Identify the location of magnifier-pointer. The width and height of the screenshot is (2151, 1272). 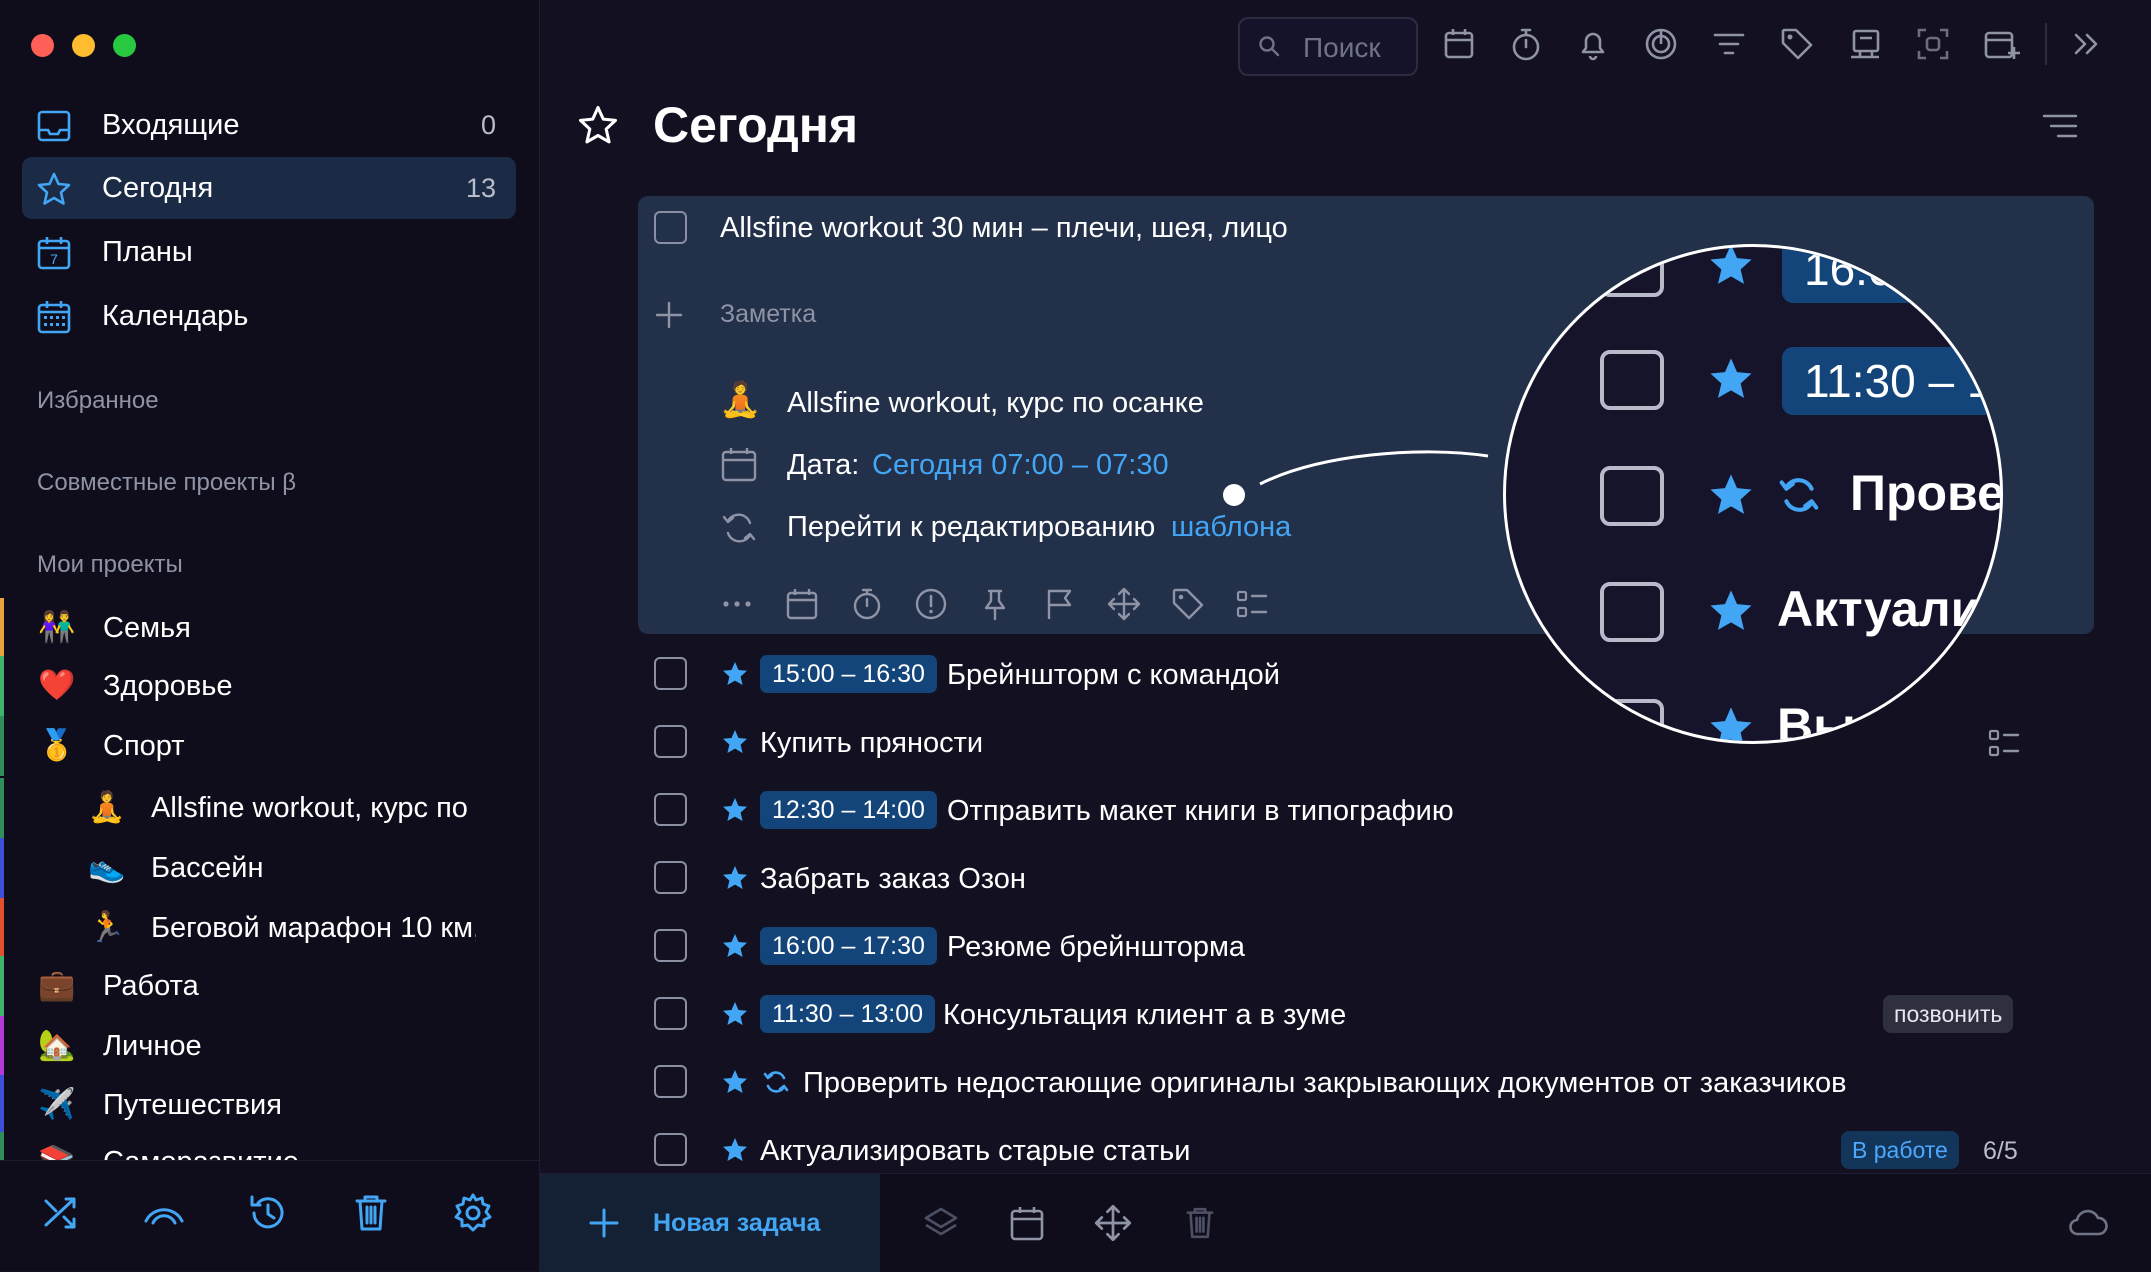
(1356, 478).